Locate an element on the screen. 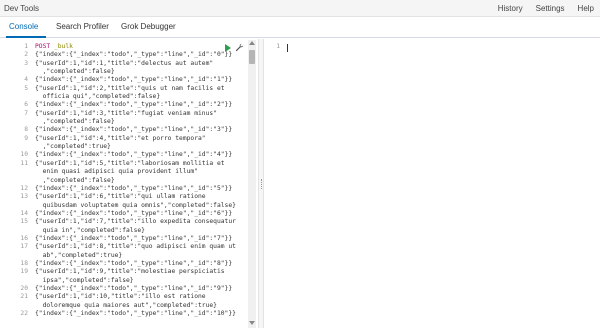 The width and height of the screenshot is (600, 328). line-text: ab","completed":true} is located at coordinates (79, 255).